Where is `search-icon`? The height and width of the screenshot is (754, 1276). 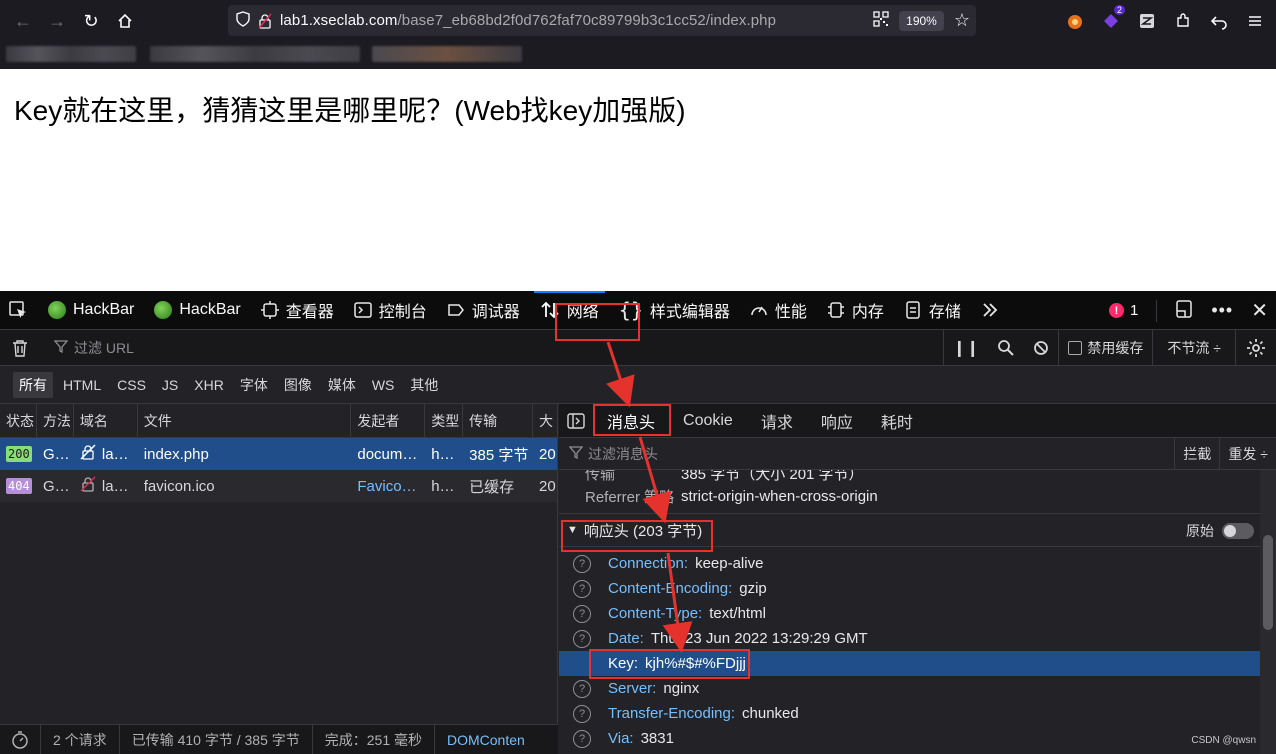 search-icon is located at coordinates (1006, 348).